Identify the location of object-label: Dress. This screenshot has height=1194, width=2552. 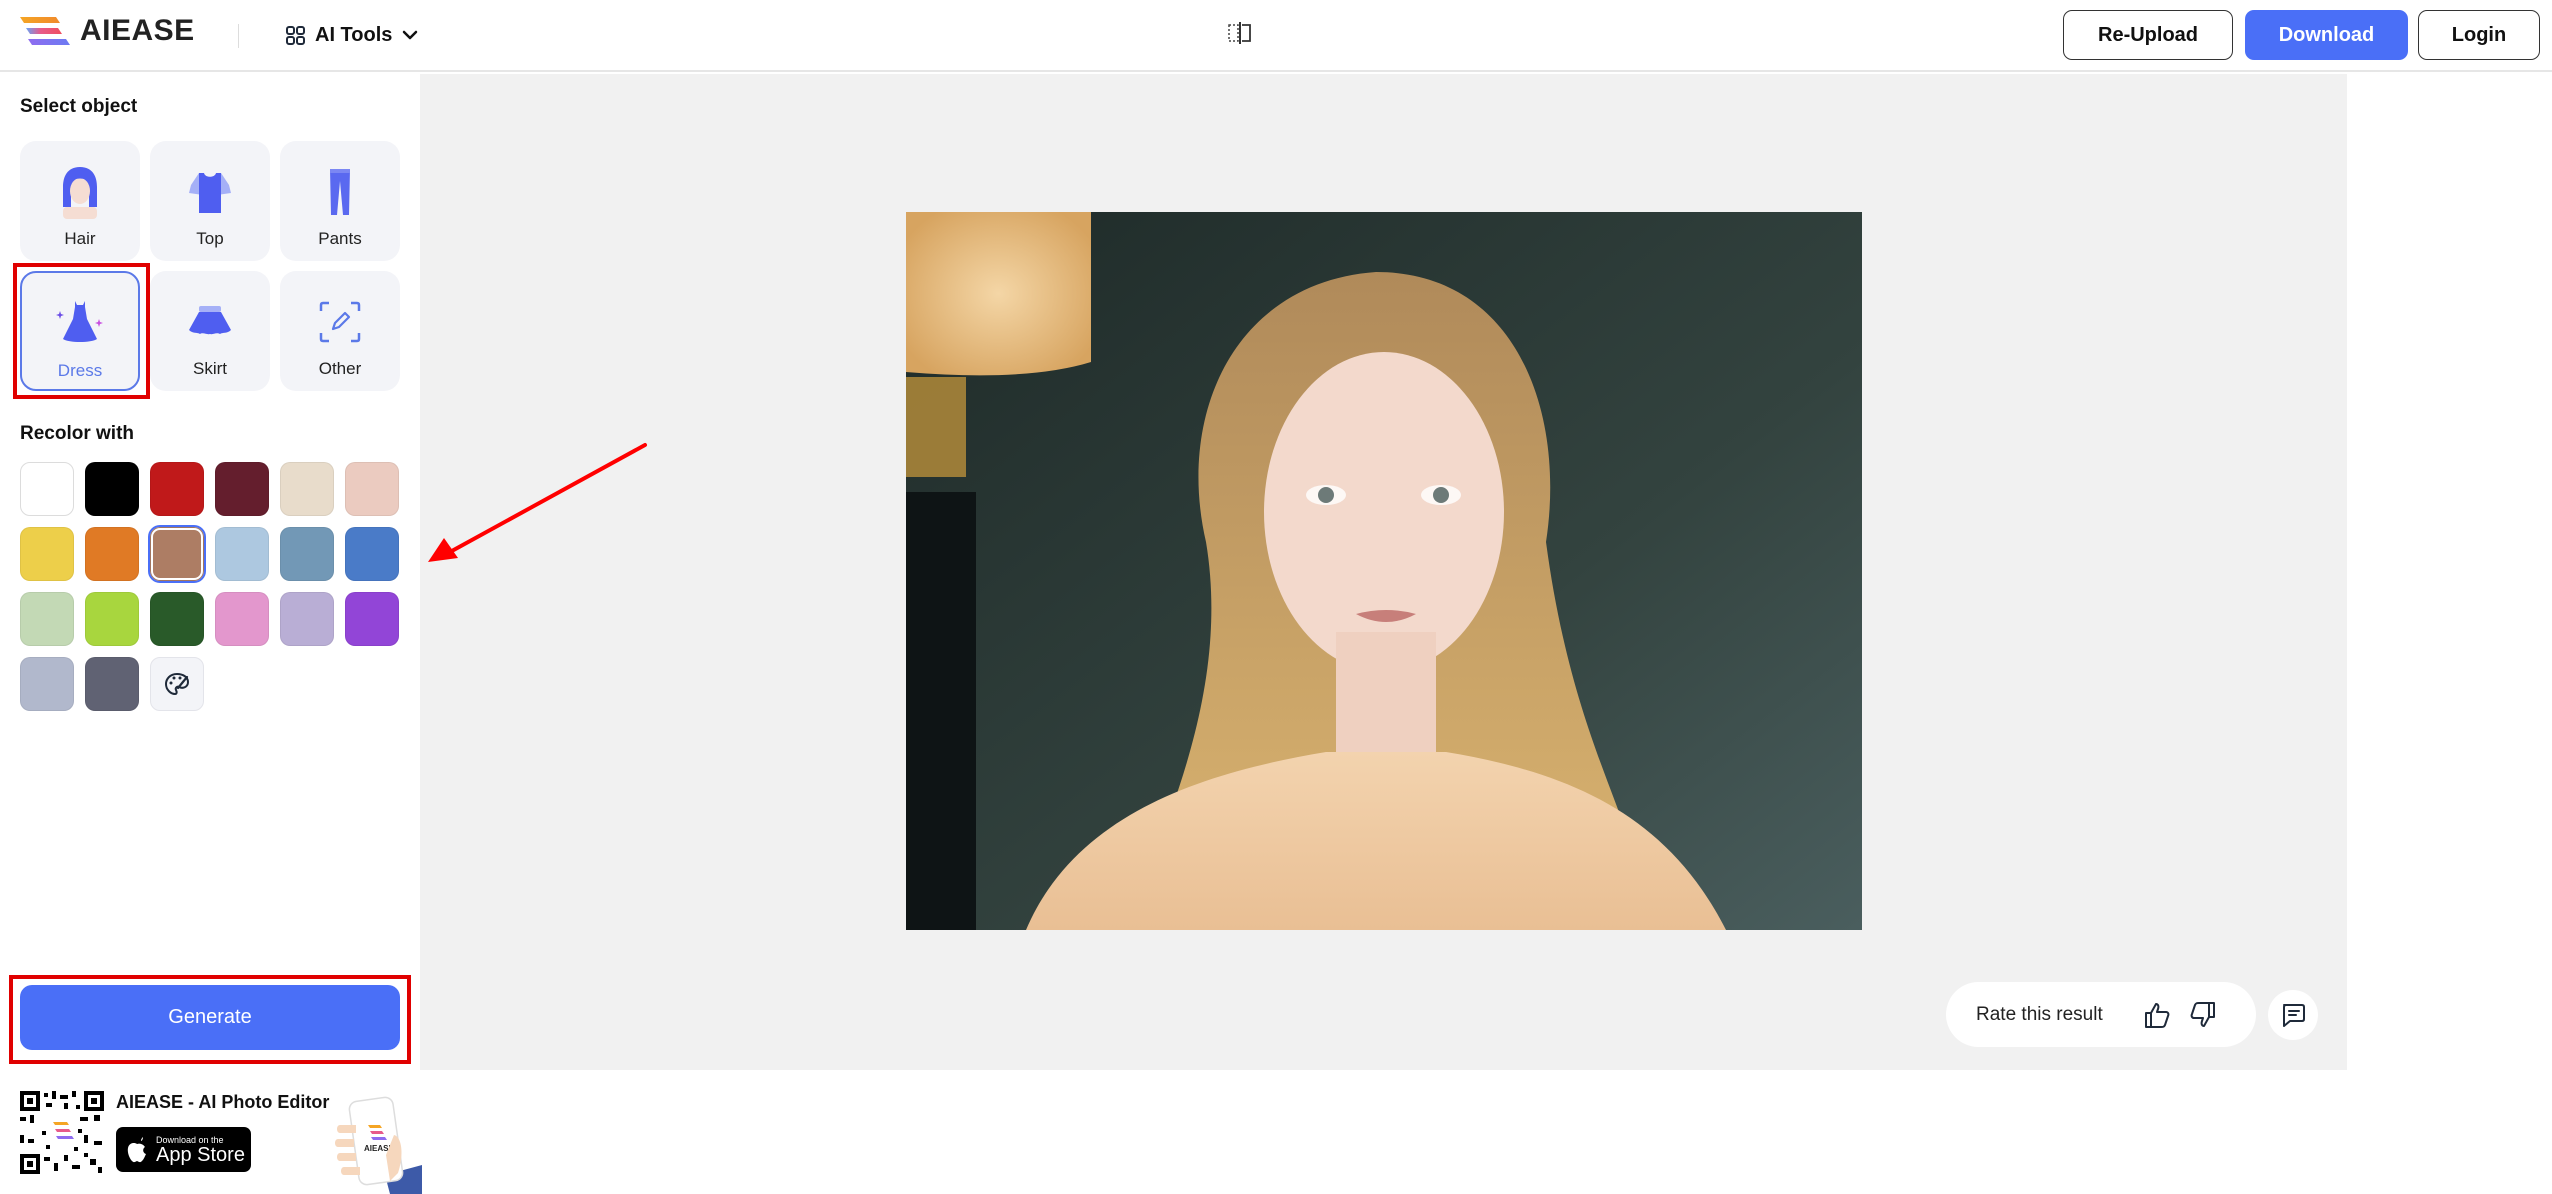
(80, 370).